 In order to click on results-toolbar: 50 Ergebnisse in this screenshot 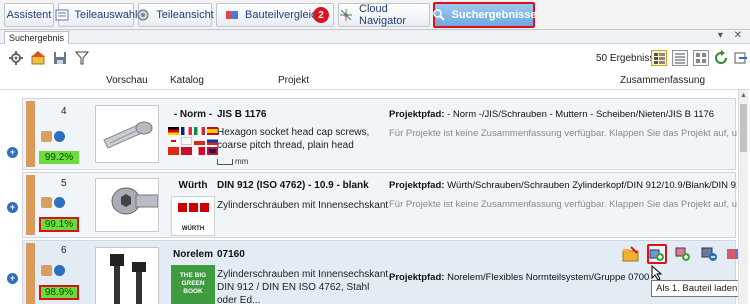, I will do `click(375, 58)`.